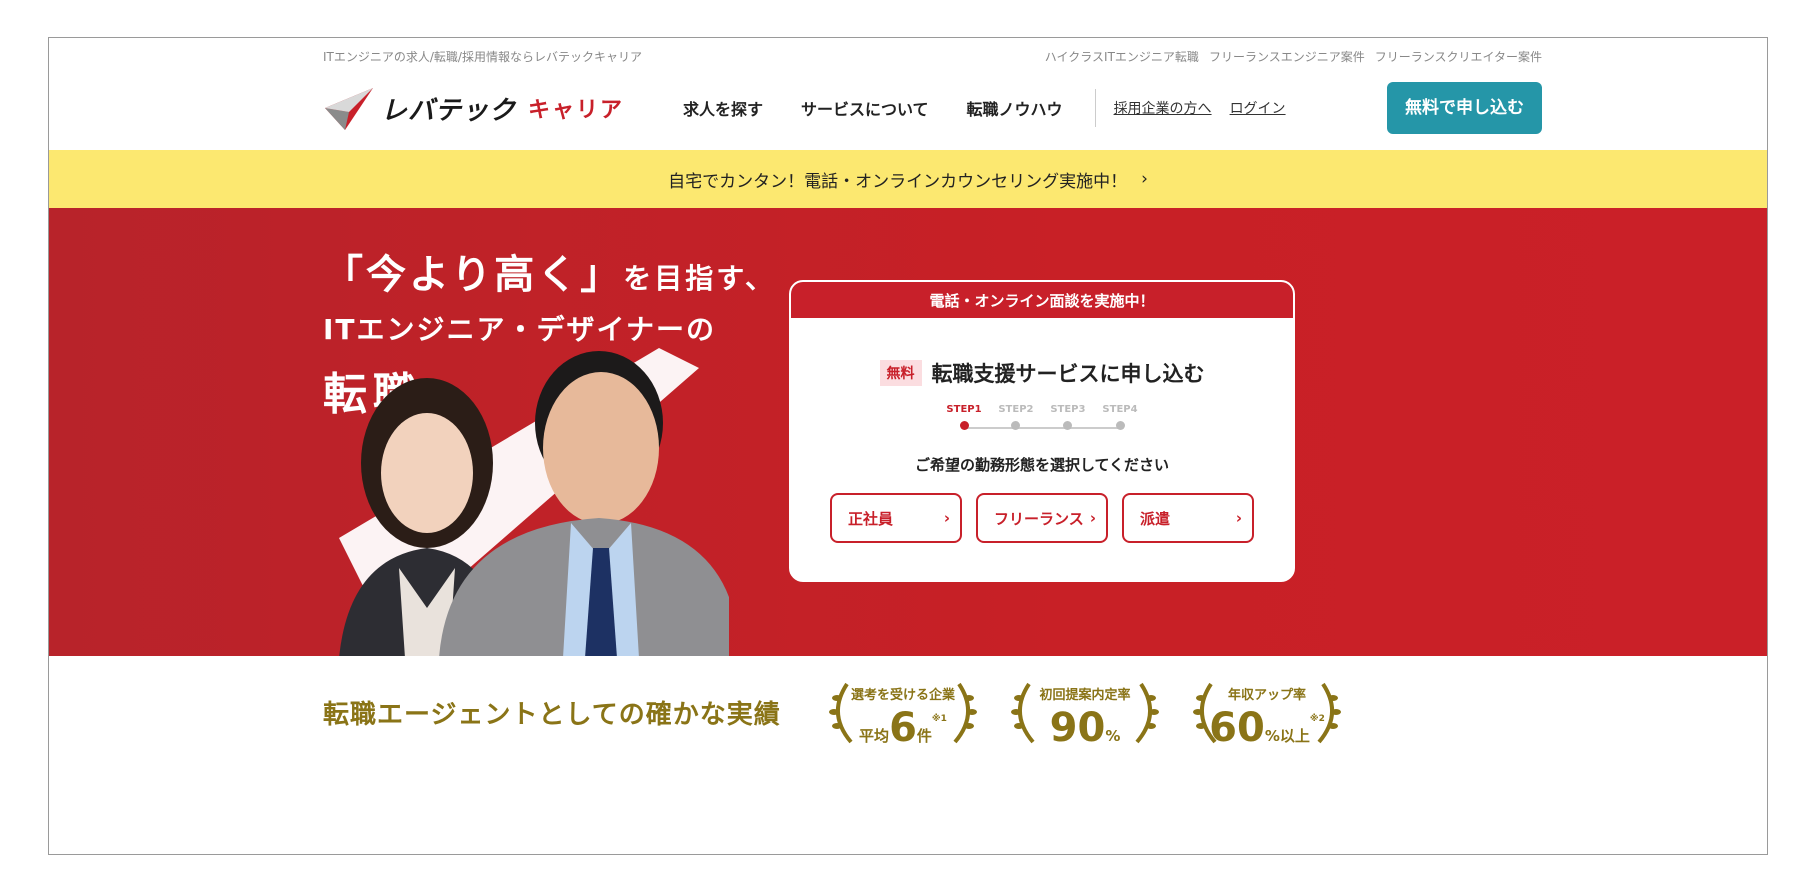 This screenshot has width=1816, height=894. What do you see at coordinates (1042, 465) in the screenshot?
I see `employment-type-question: ご希望の勤務形態を選択してください` at bounding box center [1042, 465].